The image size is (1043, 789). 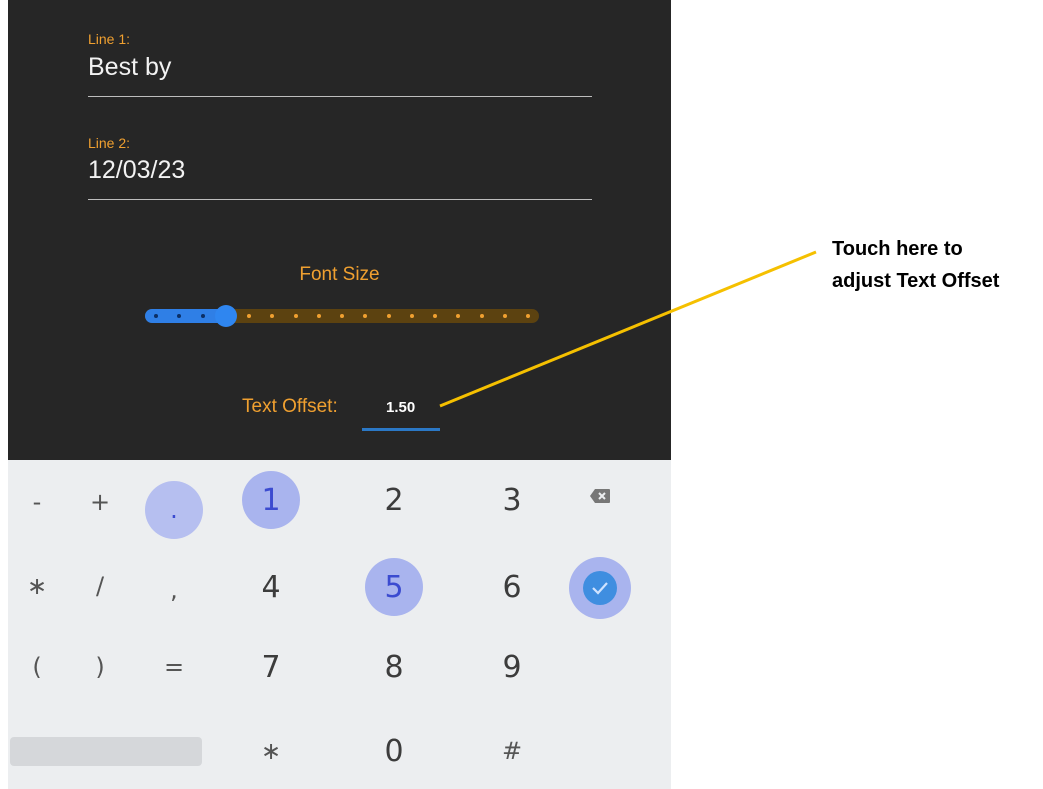 What do you see at coordinates (916, 265) in the screenshot?
I see `callout-annotation: Touch here to adjust Text Offset` at bounding box center [916, 265].